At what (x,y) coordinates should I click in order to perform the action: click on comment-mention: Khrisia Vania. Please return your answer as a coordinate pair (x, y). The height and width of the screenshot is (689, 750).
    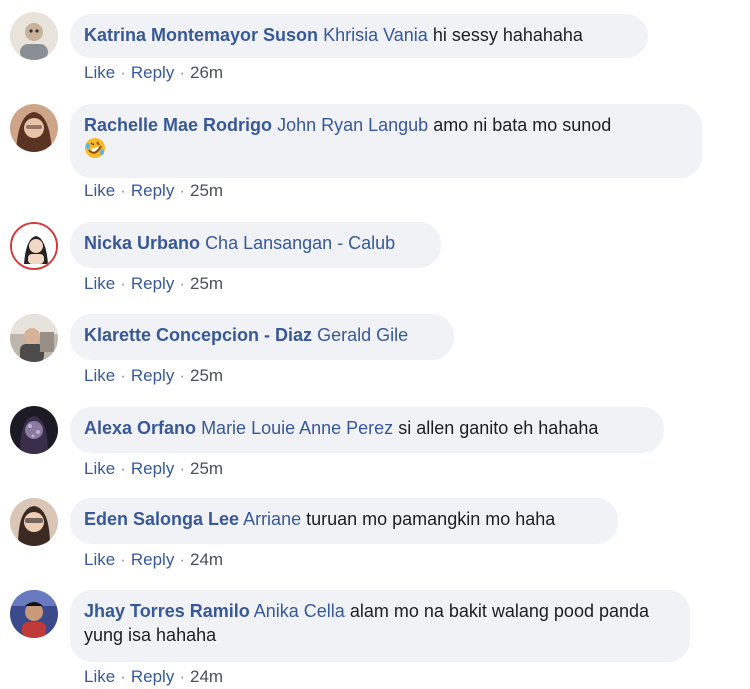
    Looking at the image, I should click on (375, 35).